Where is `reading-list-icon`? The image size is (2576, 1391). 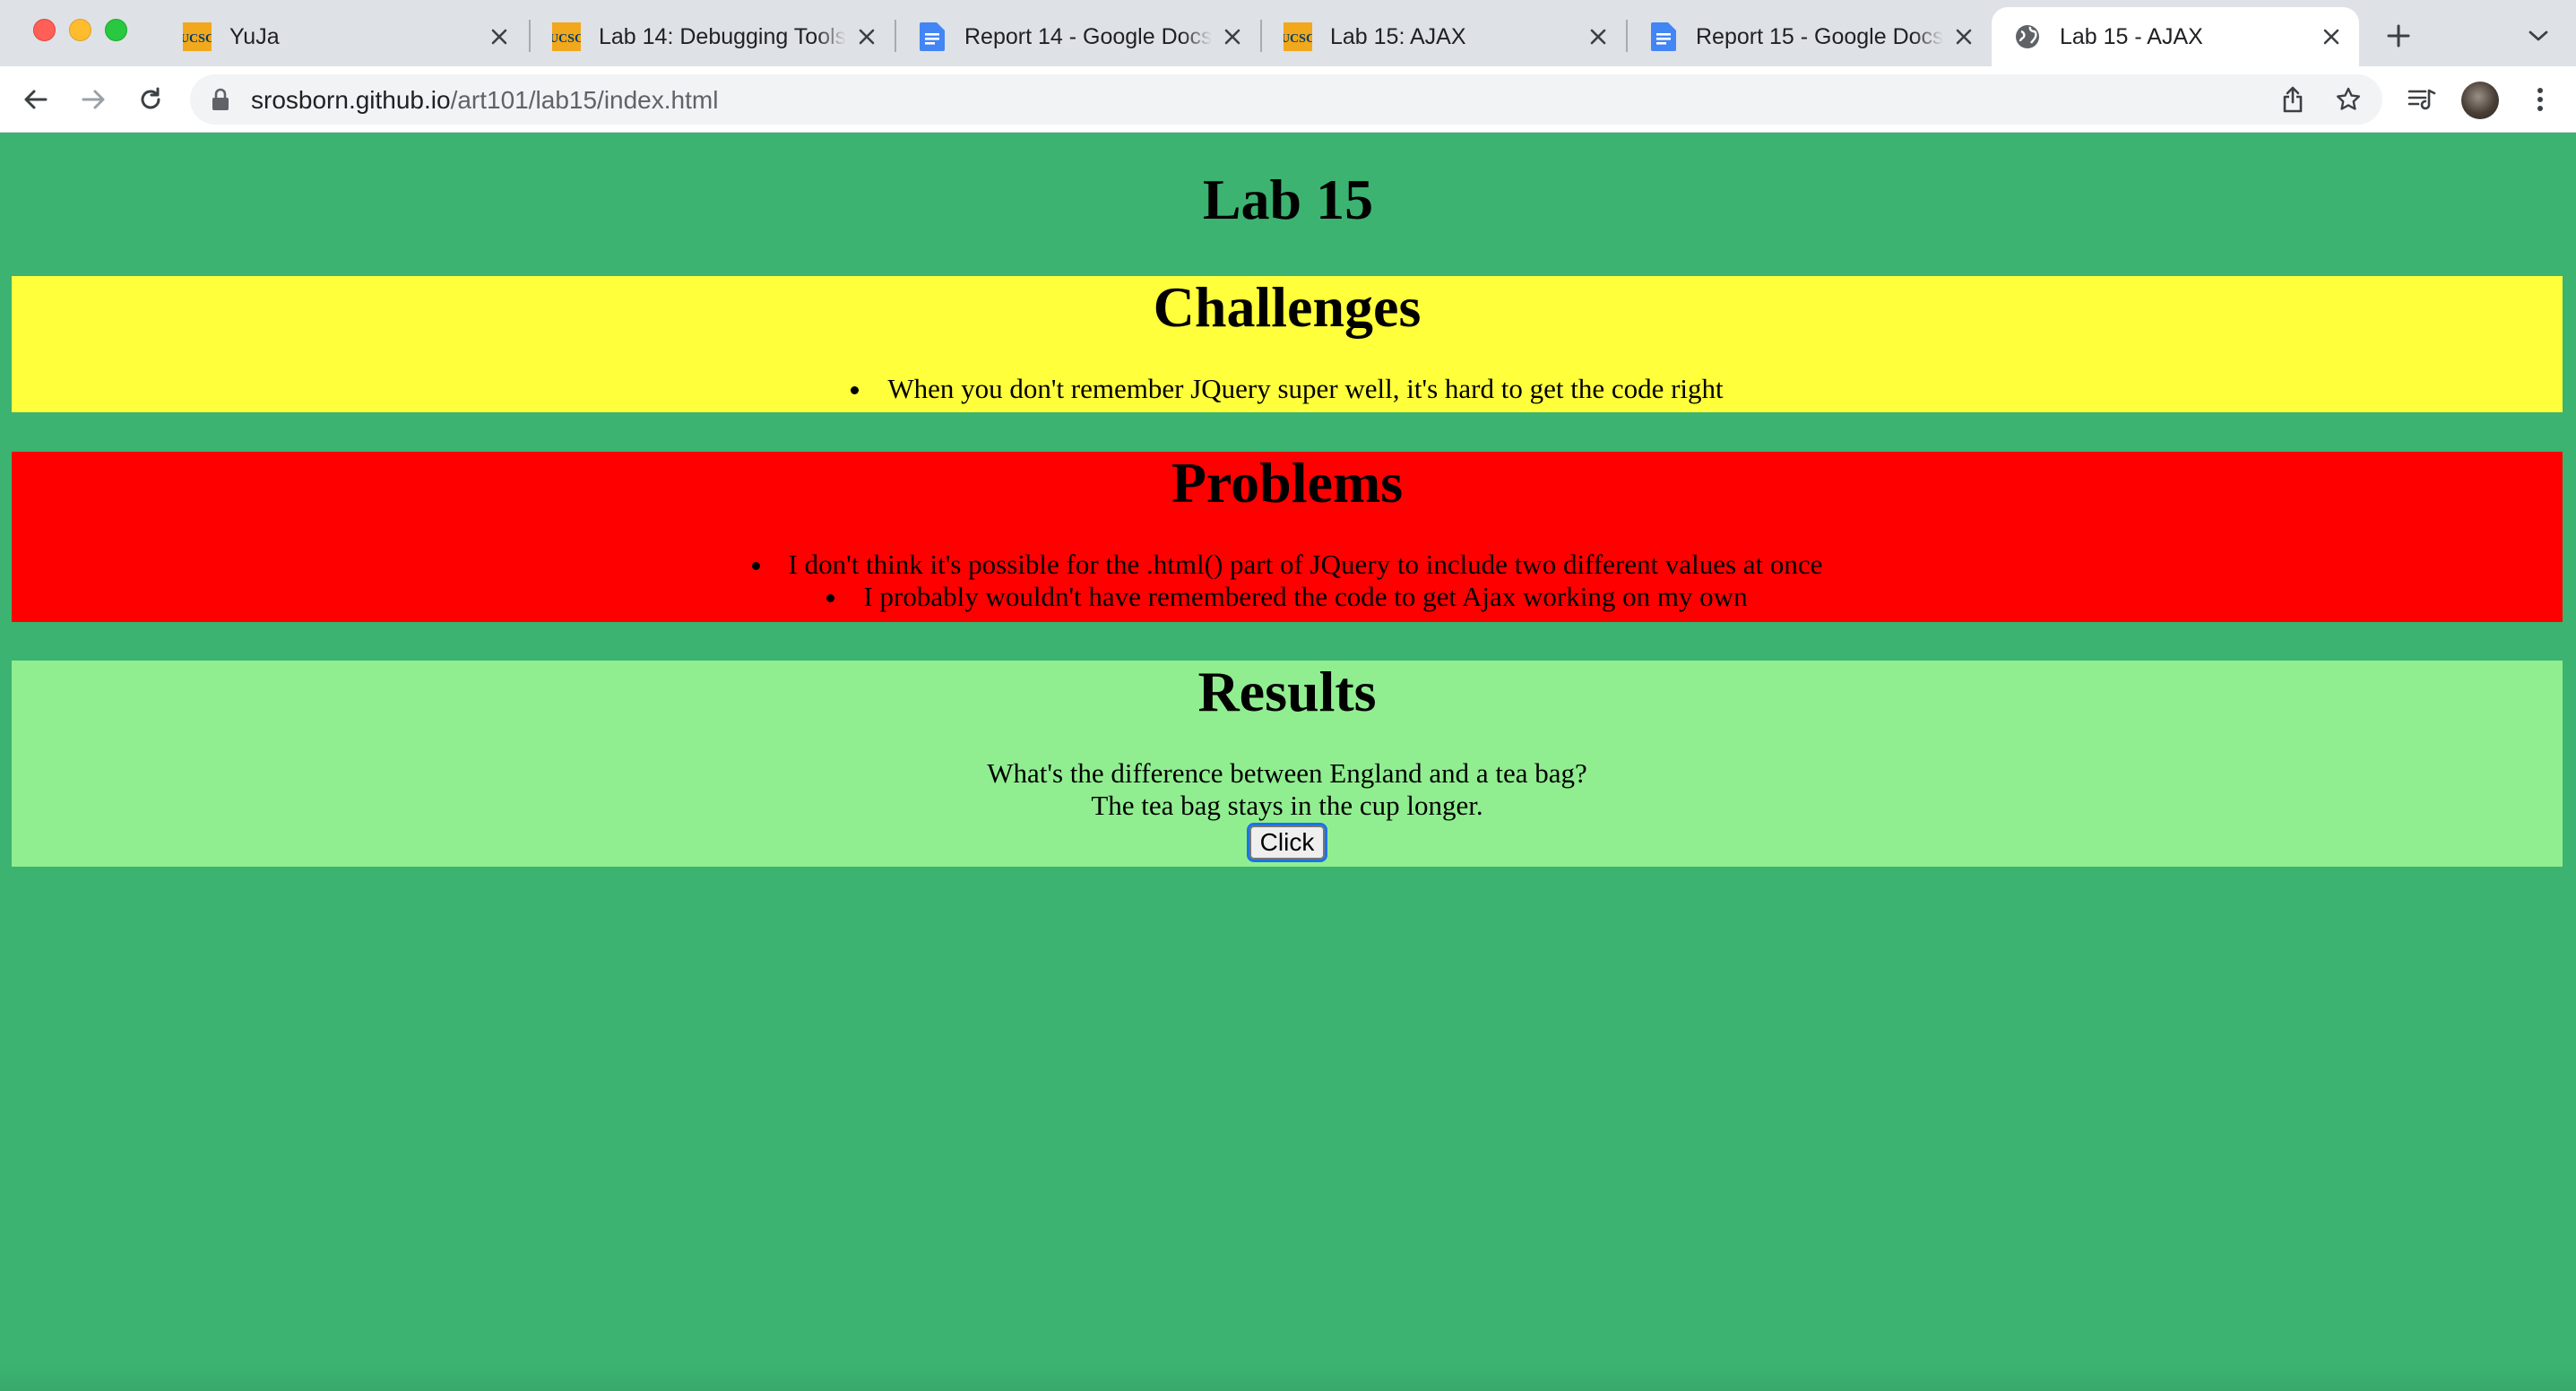 reading-list-icon is located at coordinates (2422, 99).